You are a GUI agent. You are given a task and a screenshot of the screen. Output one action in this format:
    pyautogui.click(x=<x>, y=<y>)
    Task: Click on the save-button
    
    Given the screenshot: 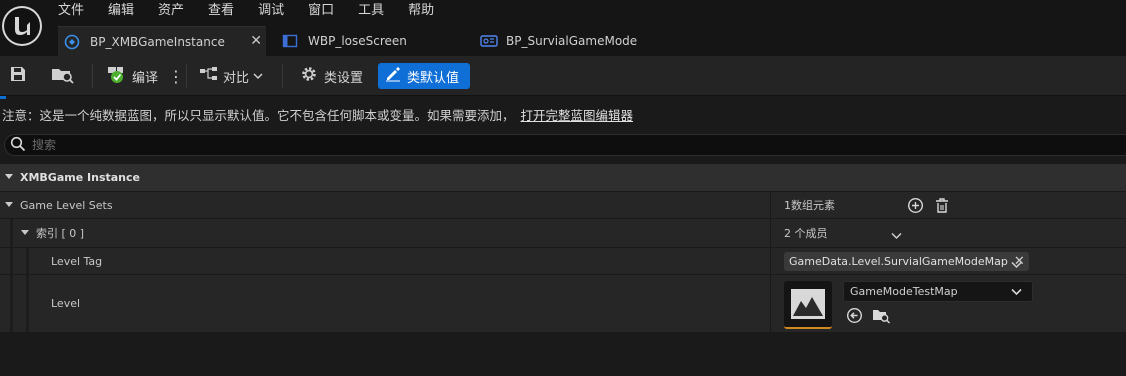 What is the action you would take?
    pyautogui.click(x=18, y=76)
    